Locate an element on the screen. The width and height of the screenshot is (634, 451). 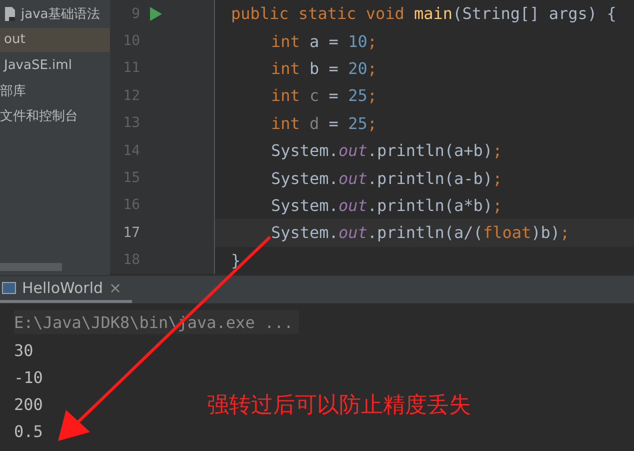
console-output: 200 is located at coordinates (28, 405).